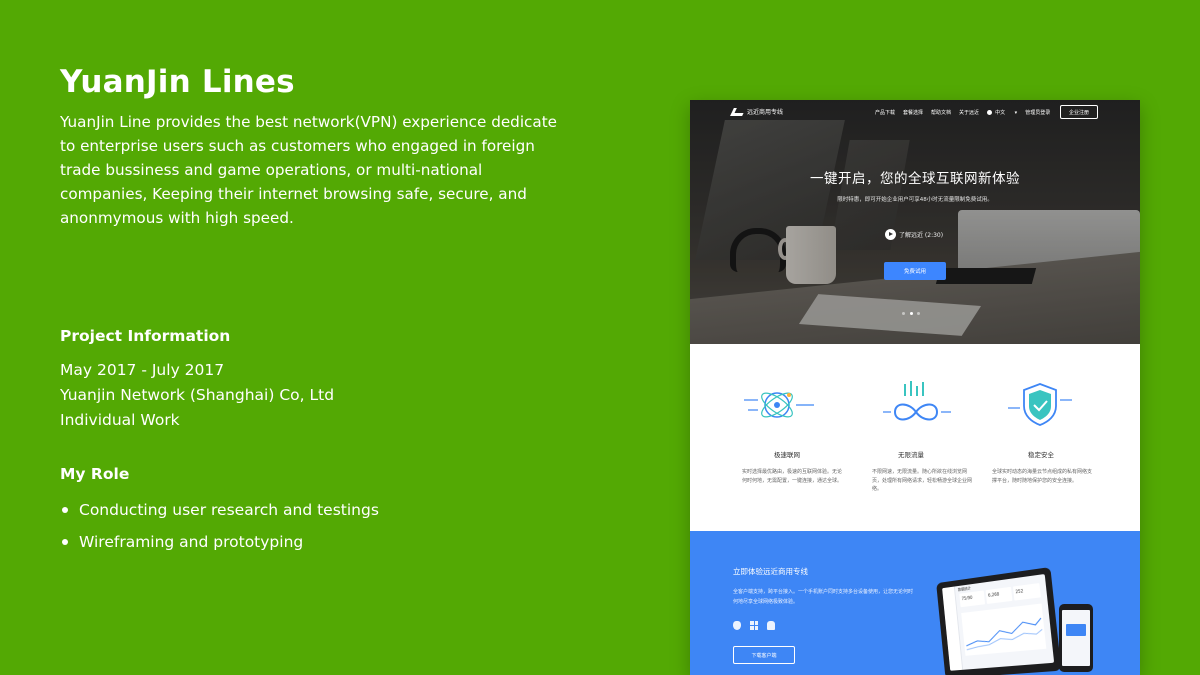 This screenshot has height=675, width=1200. I want to click on project-work-type: Individual Work, so click(120, 420).